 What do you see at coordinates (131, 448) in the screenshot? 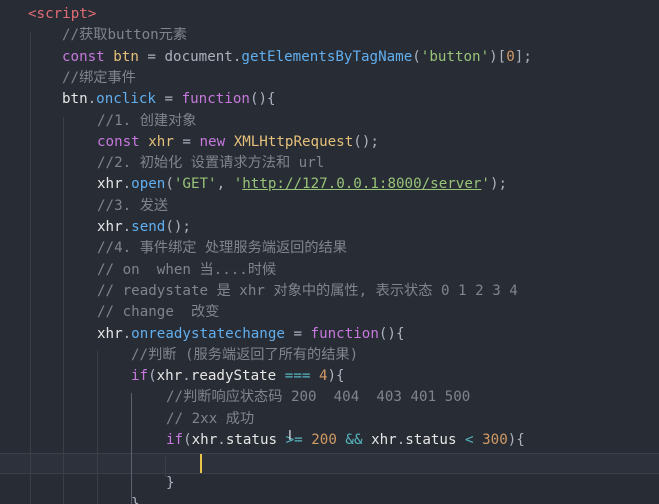
I see `indent-guide-active` at bounding box center [131, 448].